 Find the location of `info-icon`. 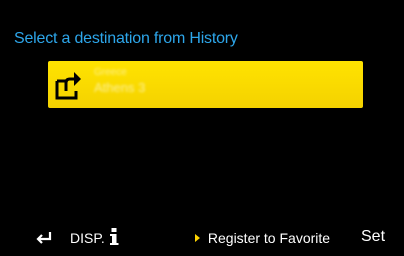

info-icon is located at coordinates (114, 237).